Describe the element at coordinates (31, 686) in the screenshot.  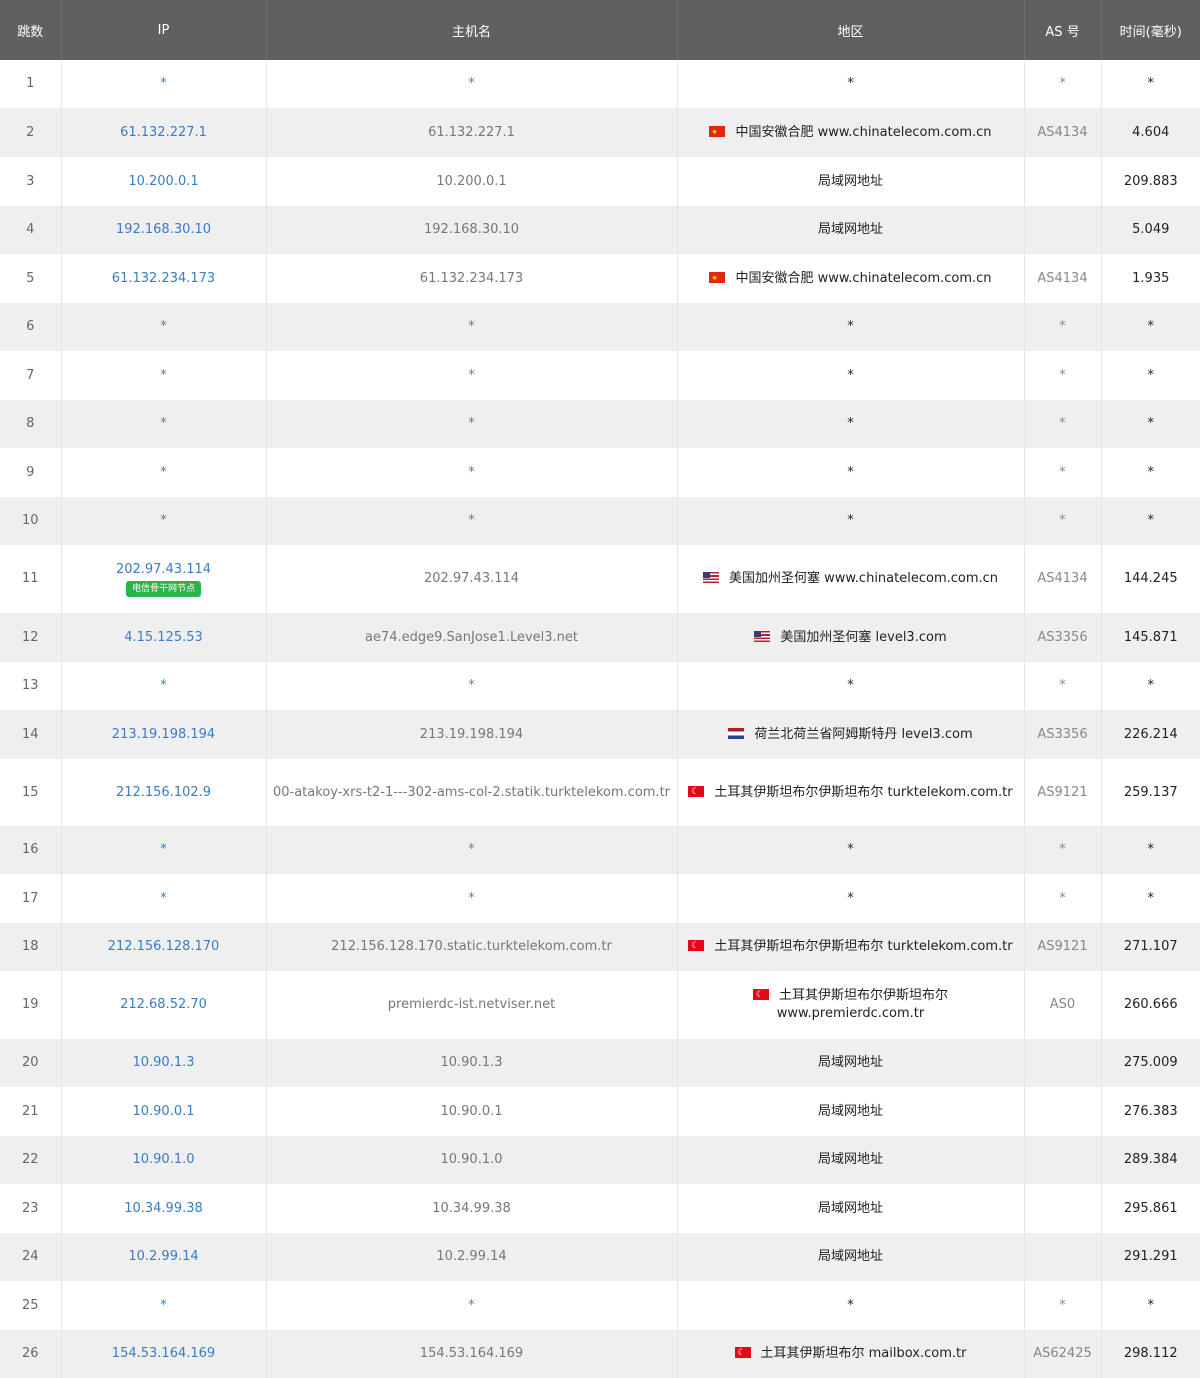
I see `hop-number: 13` at that location.